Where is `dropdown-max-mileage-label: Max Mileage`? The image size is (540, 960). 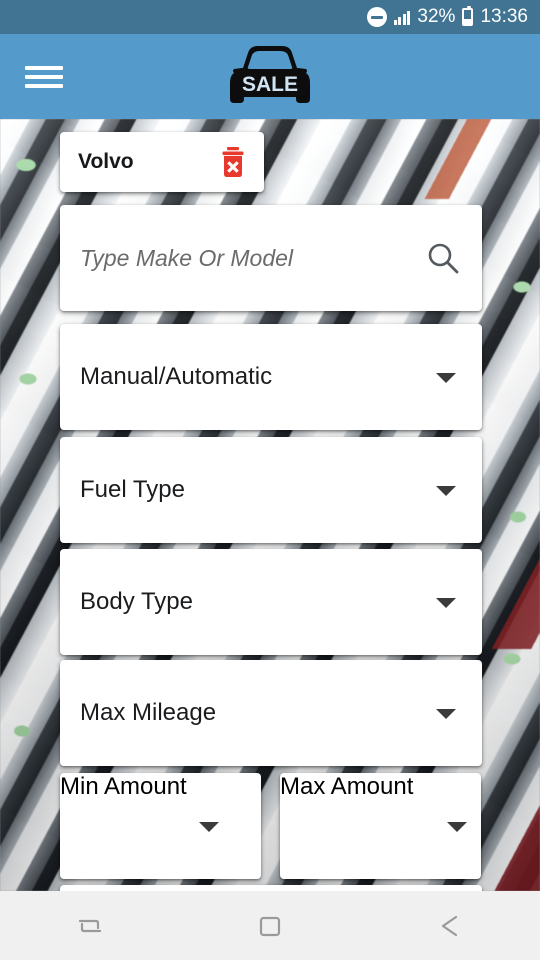 dropdown-max-mileage-label: Max Mileage is located at coordinates (148, 712).